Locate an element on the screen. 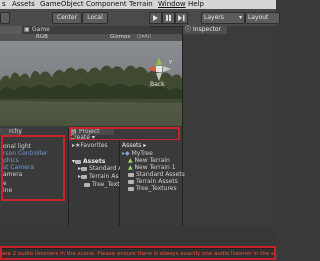  list-item-label: Terrain Assets is located at coordinates (157, 181).